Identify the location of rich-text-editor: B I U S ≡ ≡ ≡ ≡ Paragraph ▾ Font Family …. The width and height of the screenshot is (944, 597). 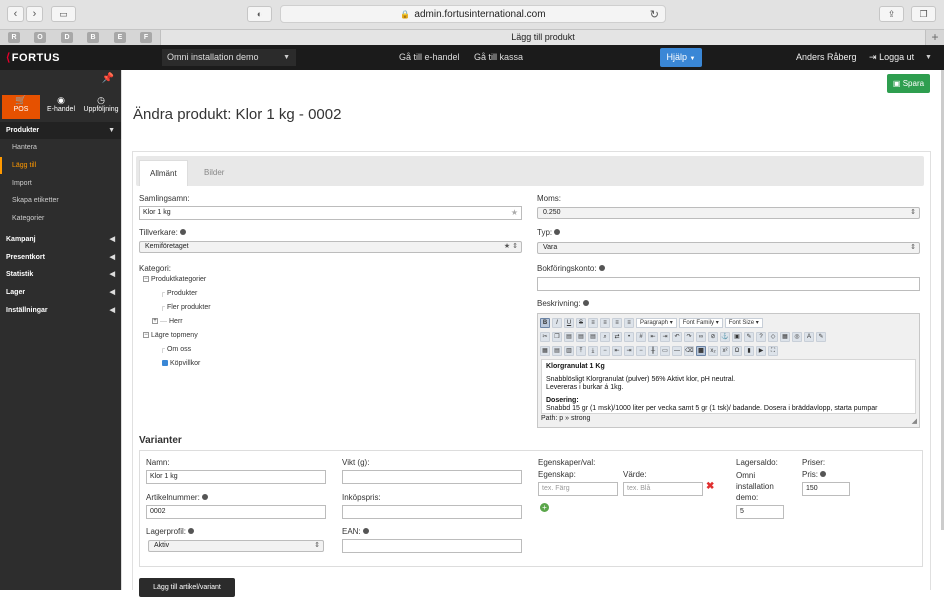
(728, 370).